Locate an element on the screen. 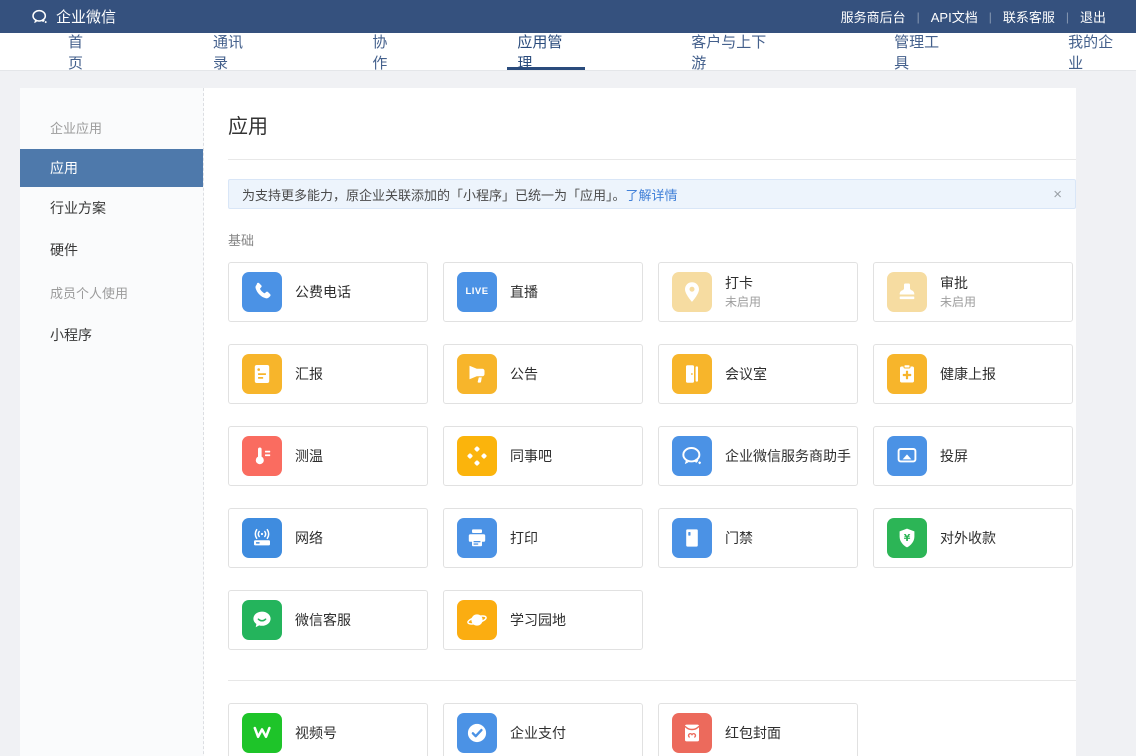  app-card: 打卡 未启用 is located at coordinates (758, 292).